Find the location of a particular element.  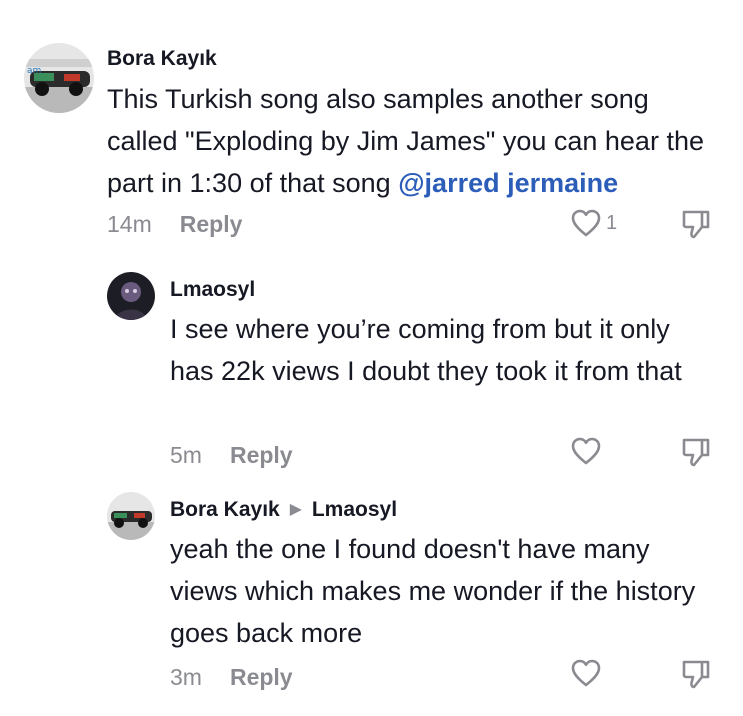

dark-figure-photo-icon is located at coordinates (131, 296).